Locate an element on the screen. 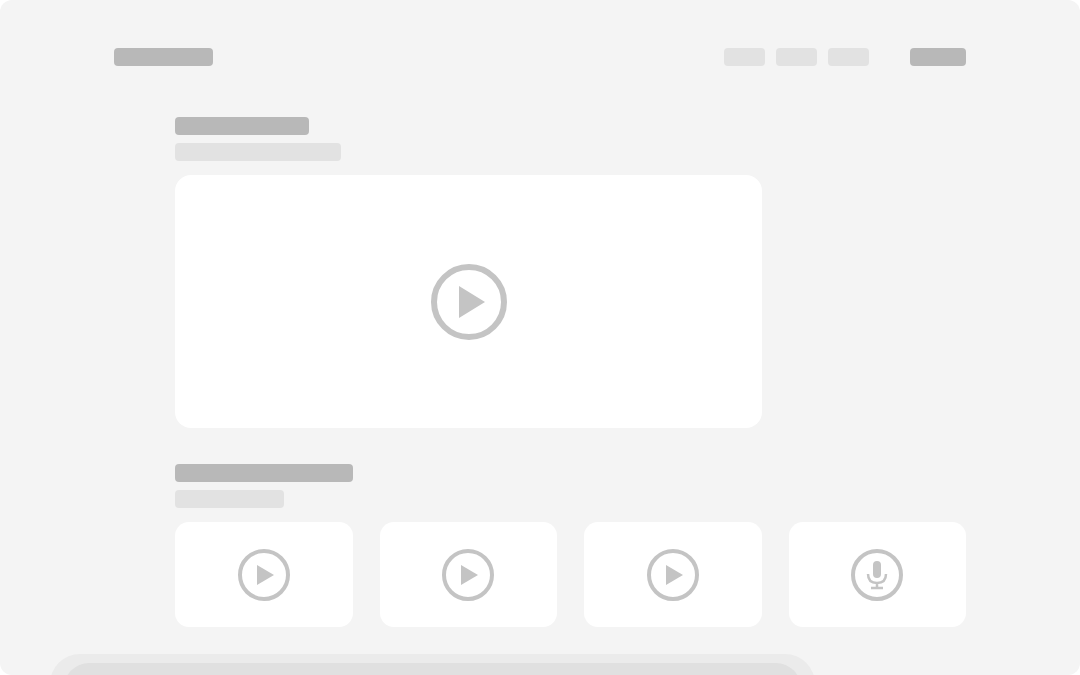 The height and width of the screenshot is (675, 1080). logo-placeholder is located at coordinates (163, 57).